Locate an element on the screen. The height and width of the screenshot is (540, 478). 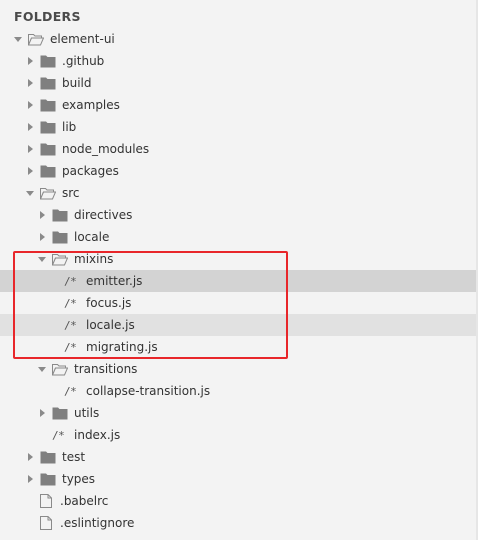
tree-item-label: src is located at coordinates (71, 193).